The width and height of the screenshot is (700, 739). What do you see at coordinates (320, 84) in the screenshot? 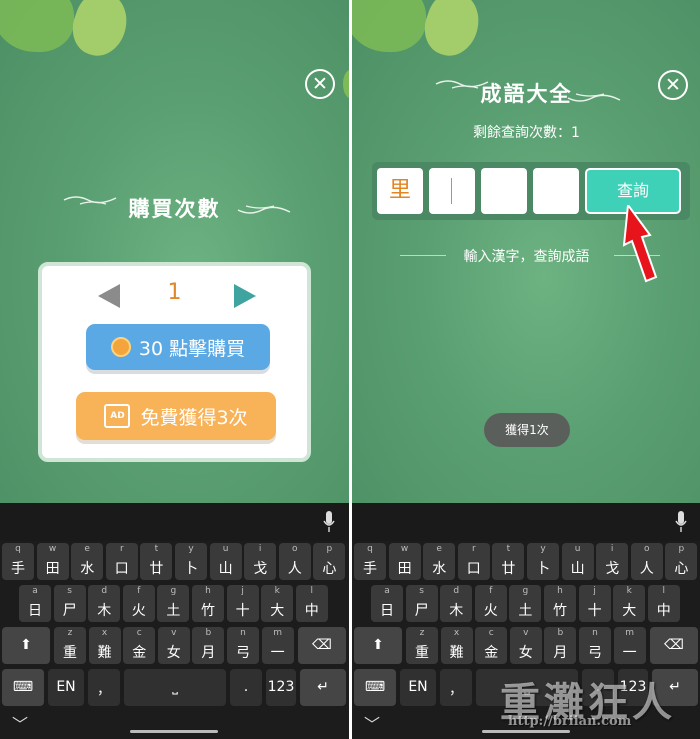
I see `close-icon: ✕` at bounding box center [320, 84].